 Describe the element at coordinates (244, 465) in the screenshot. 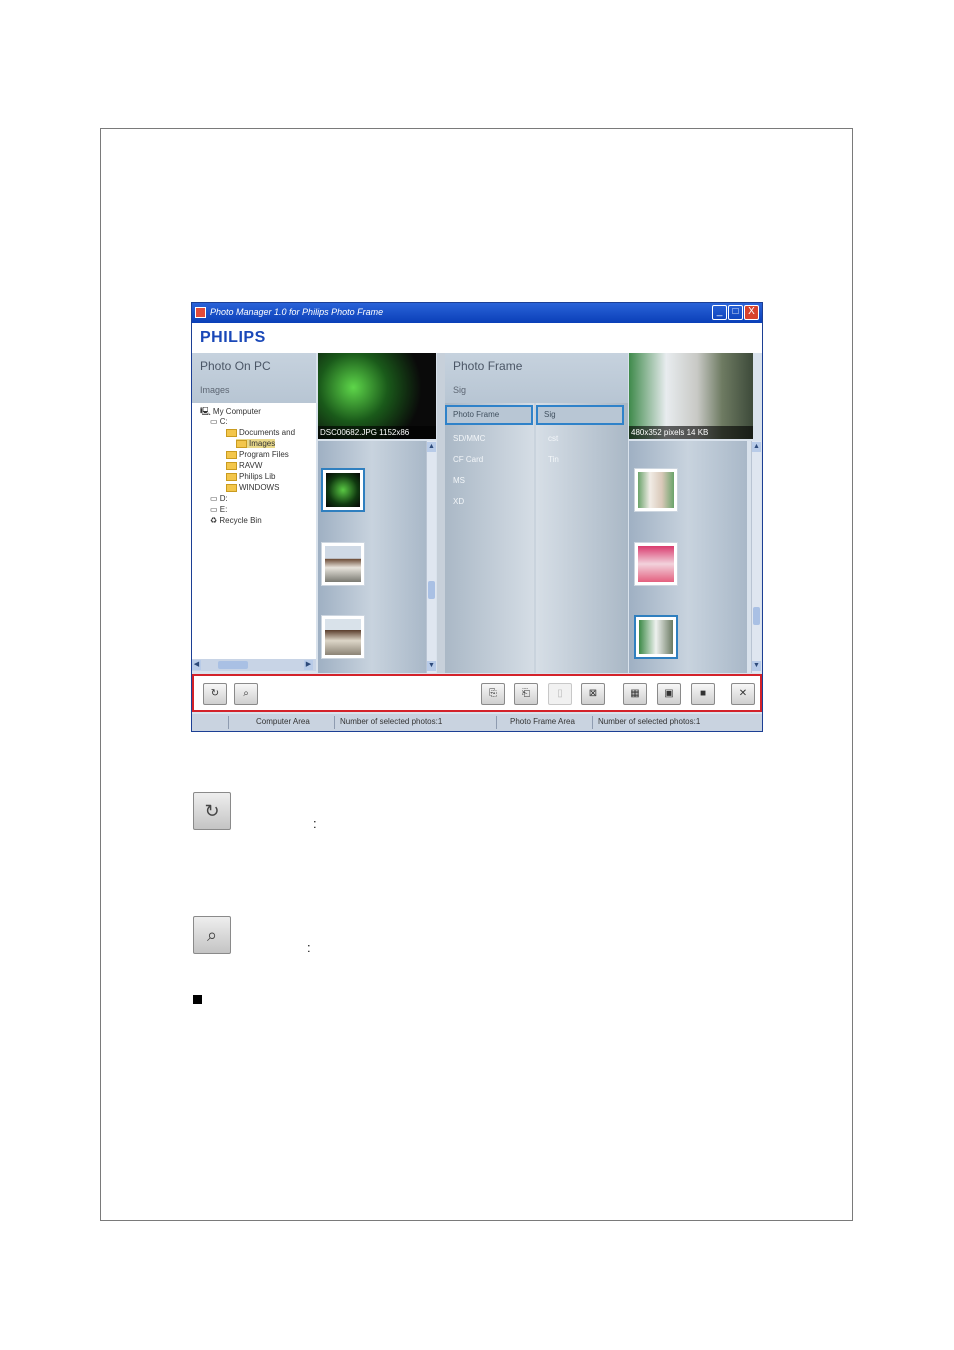

I see `tree-item-ravw: RAVW` at that location.